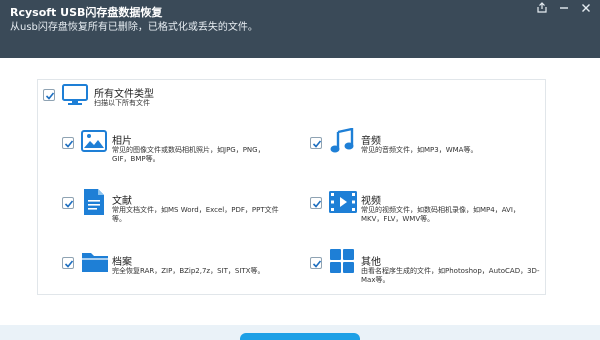 This screenshot has width=600, height=340. I want to click on minimize-button, so click(564, 8).